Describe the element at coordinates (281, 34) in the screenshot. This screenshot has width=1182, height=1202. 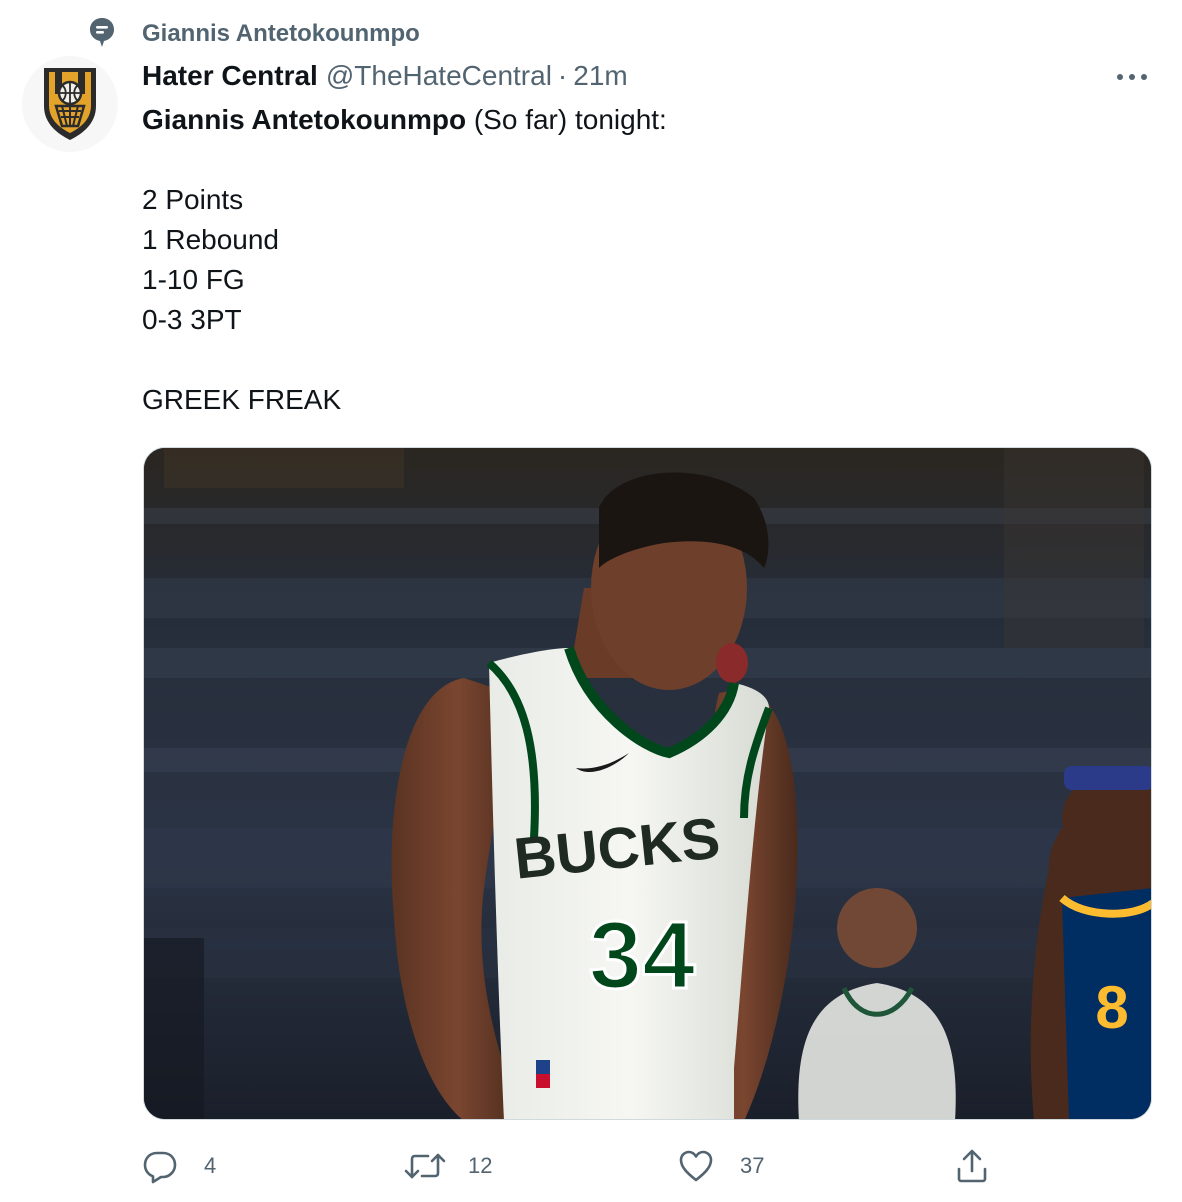
I see `topic-label: Giannis Antetokounmpo` at that location.